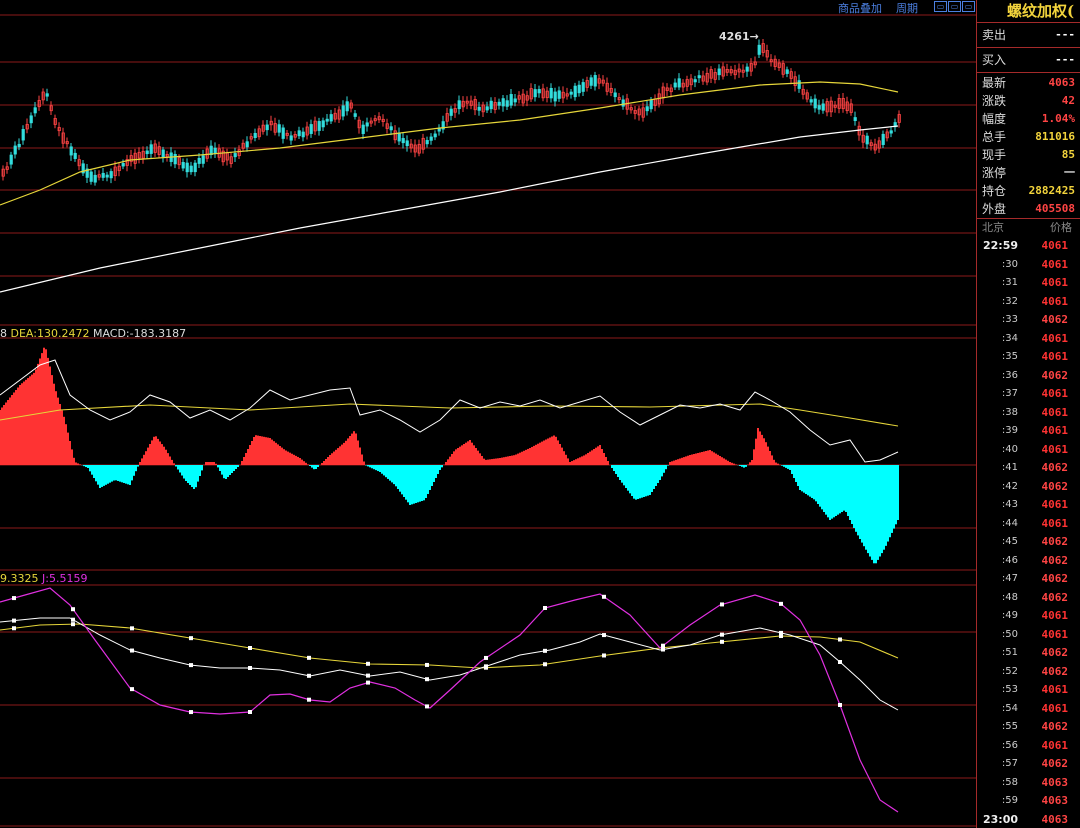  Describe the element at coordinates (1028, 487) in the screenshot. I see `tick-row: :42 4062` at that location.